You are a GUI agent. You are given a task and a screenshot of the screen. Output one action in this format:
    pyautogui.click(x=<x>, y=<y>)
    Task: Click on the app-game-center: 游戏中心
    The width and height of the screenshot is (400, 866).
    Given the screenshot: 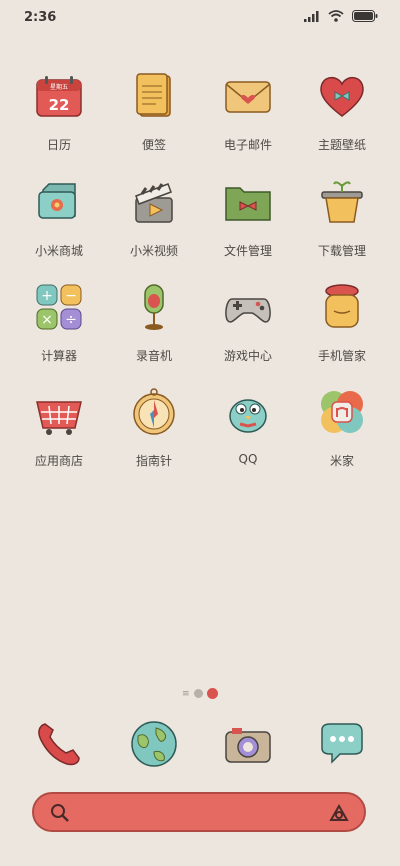 What is the action you would take?
    pyautogui.click(x=248, y=322)
    